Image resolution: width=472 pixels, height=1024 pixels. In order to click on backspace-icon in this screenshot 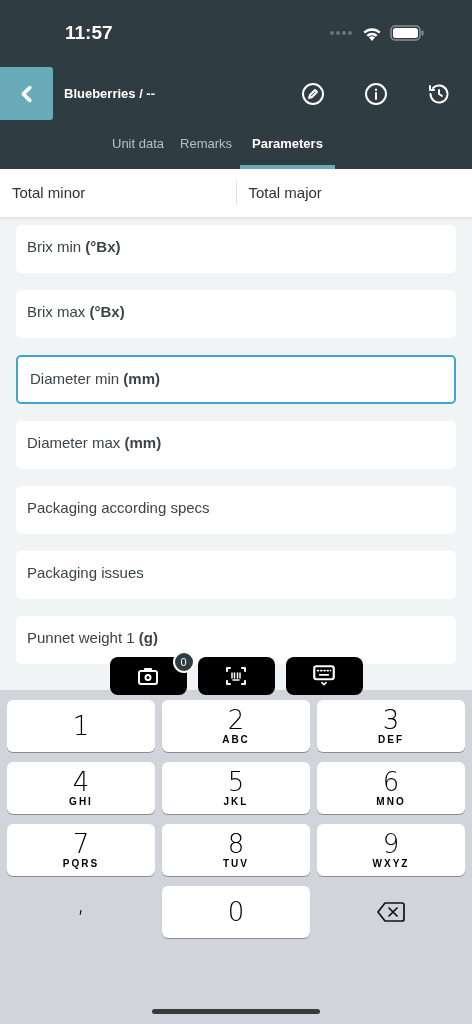, I will do `click(391, 912)`.